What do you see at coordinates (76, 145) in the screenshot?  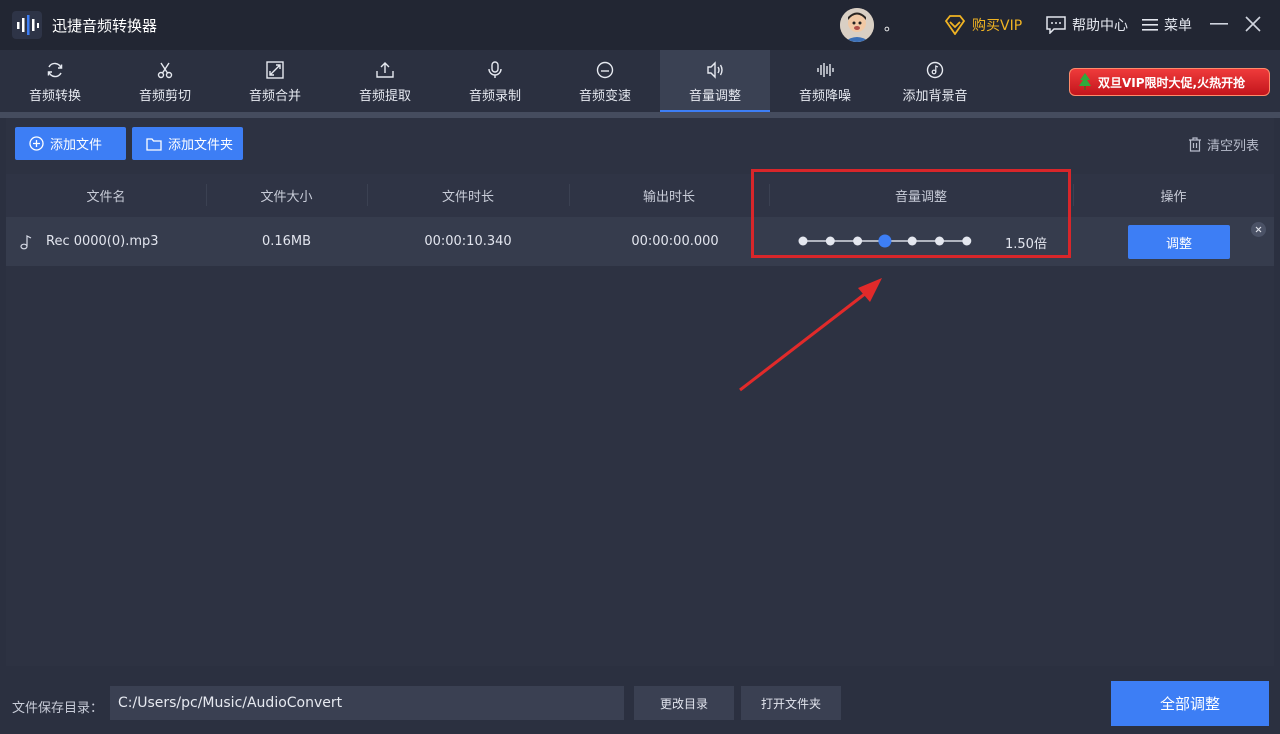 I see `add-file-label: 添加文件` at bounding box center [76, 145].